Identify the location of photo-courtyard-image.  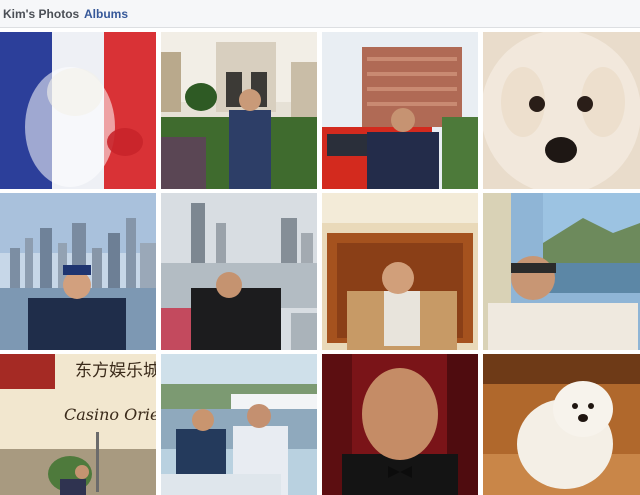
(239, 110).